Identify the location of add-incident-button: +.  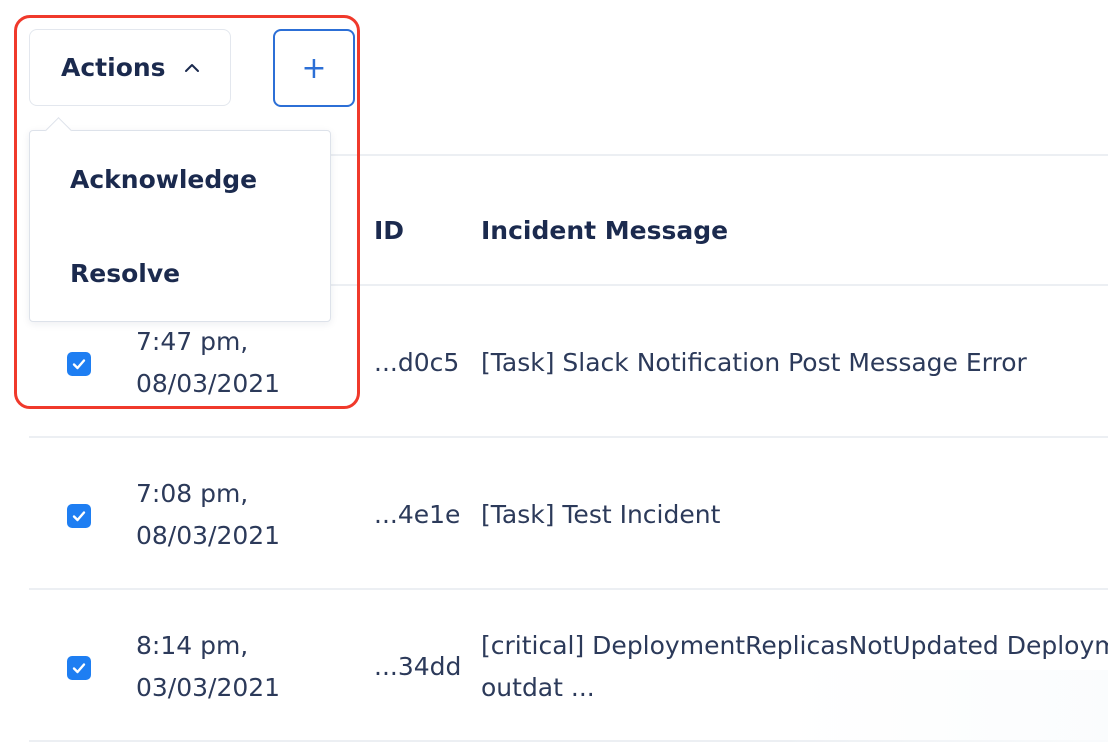
(314, 68).